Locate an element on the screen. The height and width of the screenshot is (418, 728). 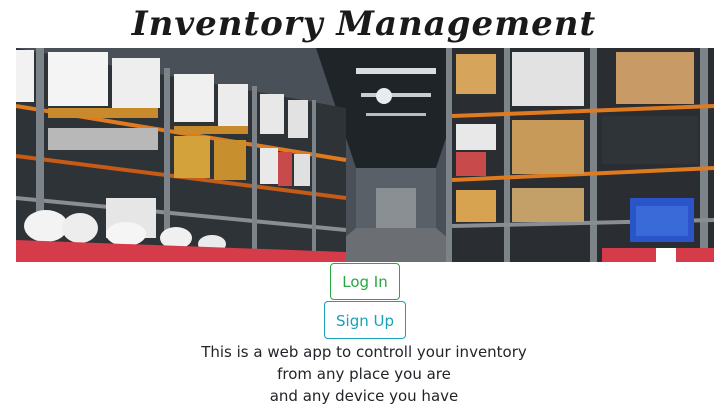
description-line: and any device you have is located at coordinates (364, 396).